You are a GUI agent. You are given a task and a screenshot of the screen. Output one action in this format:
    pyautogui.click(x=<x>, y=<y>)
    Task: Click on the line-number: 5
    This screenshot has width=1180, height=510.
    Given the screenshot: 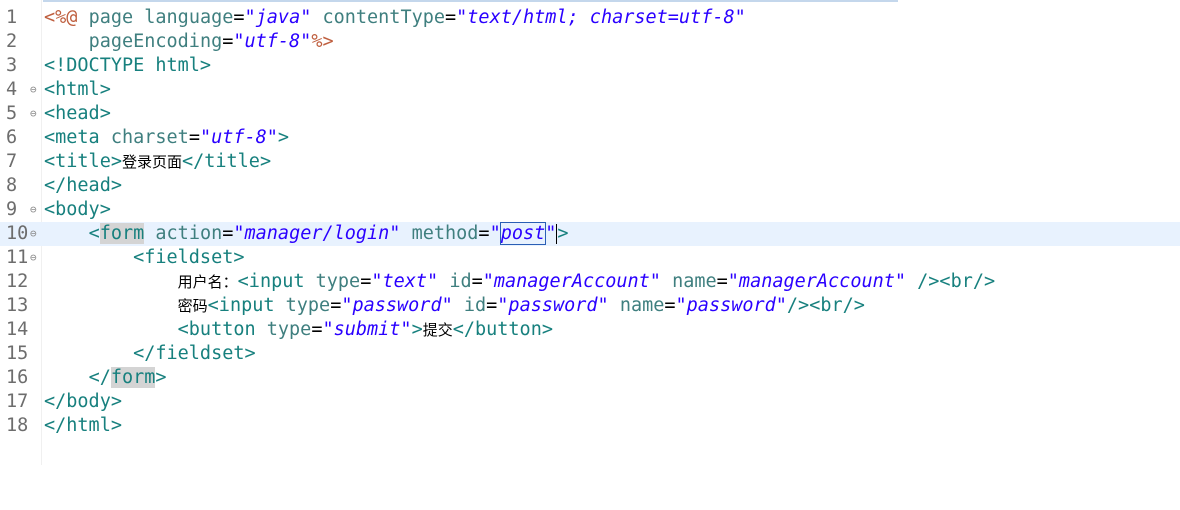 What is the action you would take?
    pyautogui.click(x=12, y=113)
    